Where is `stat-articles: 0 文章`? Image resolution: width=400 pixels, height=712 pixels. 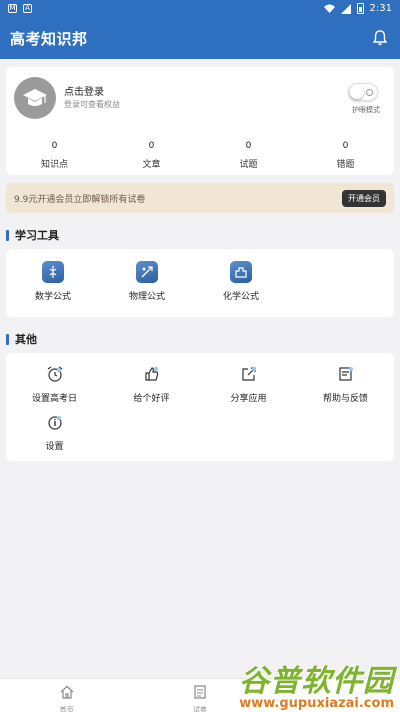 stat-articles: 0 文章 is located at coordinates (151, 155).